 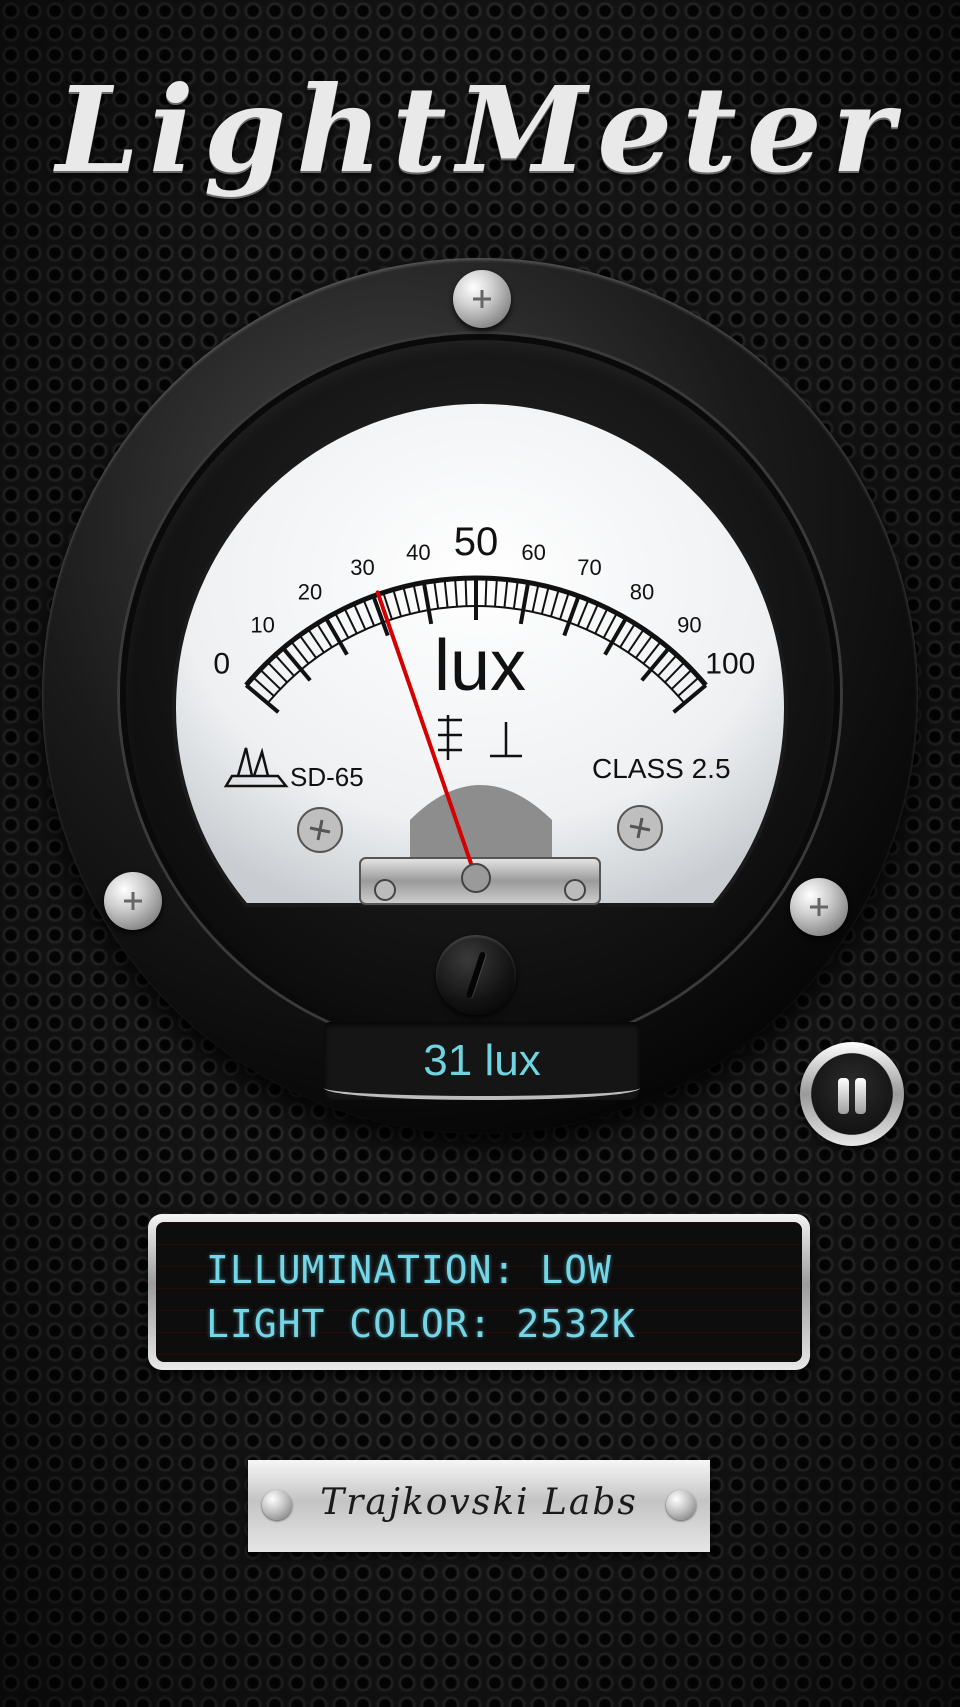 What do you see at coordinates (482, 299) in the screenshot?
I see `bezel-screw-top` at bounding box center [482, 299].